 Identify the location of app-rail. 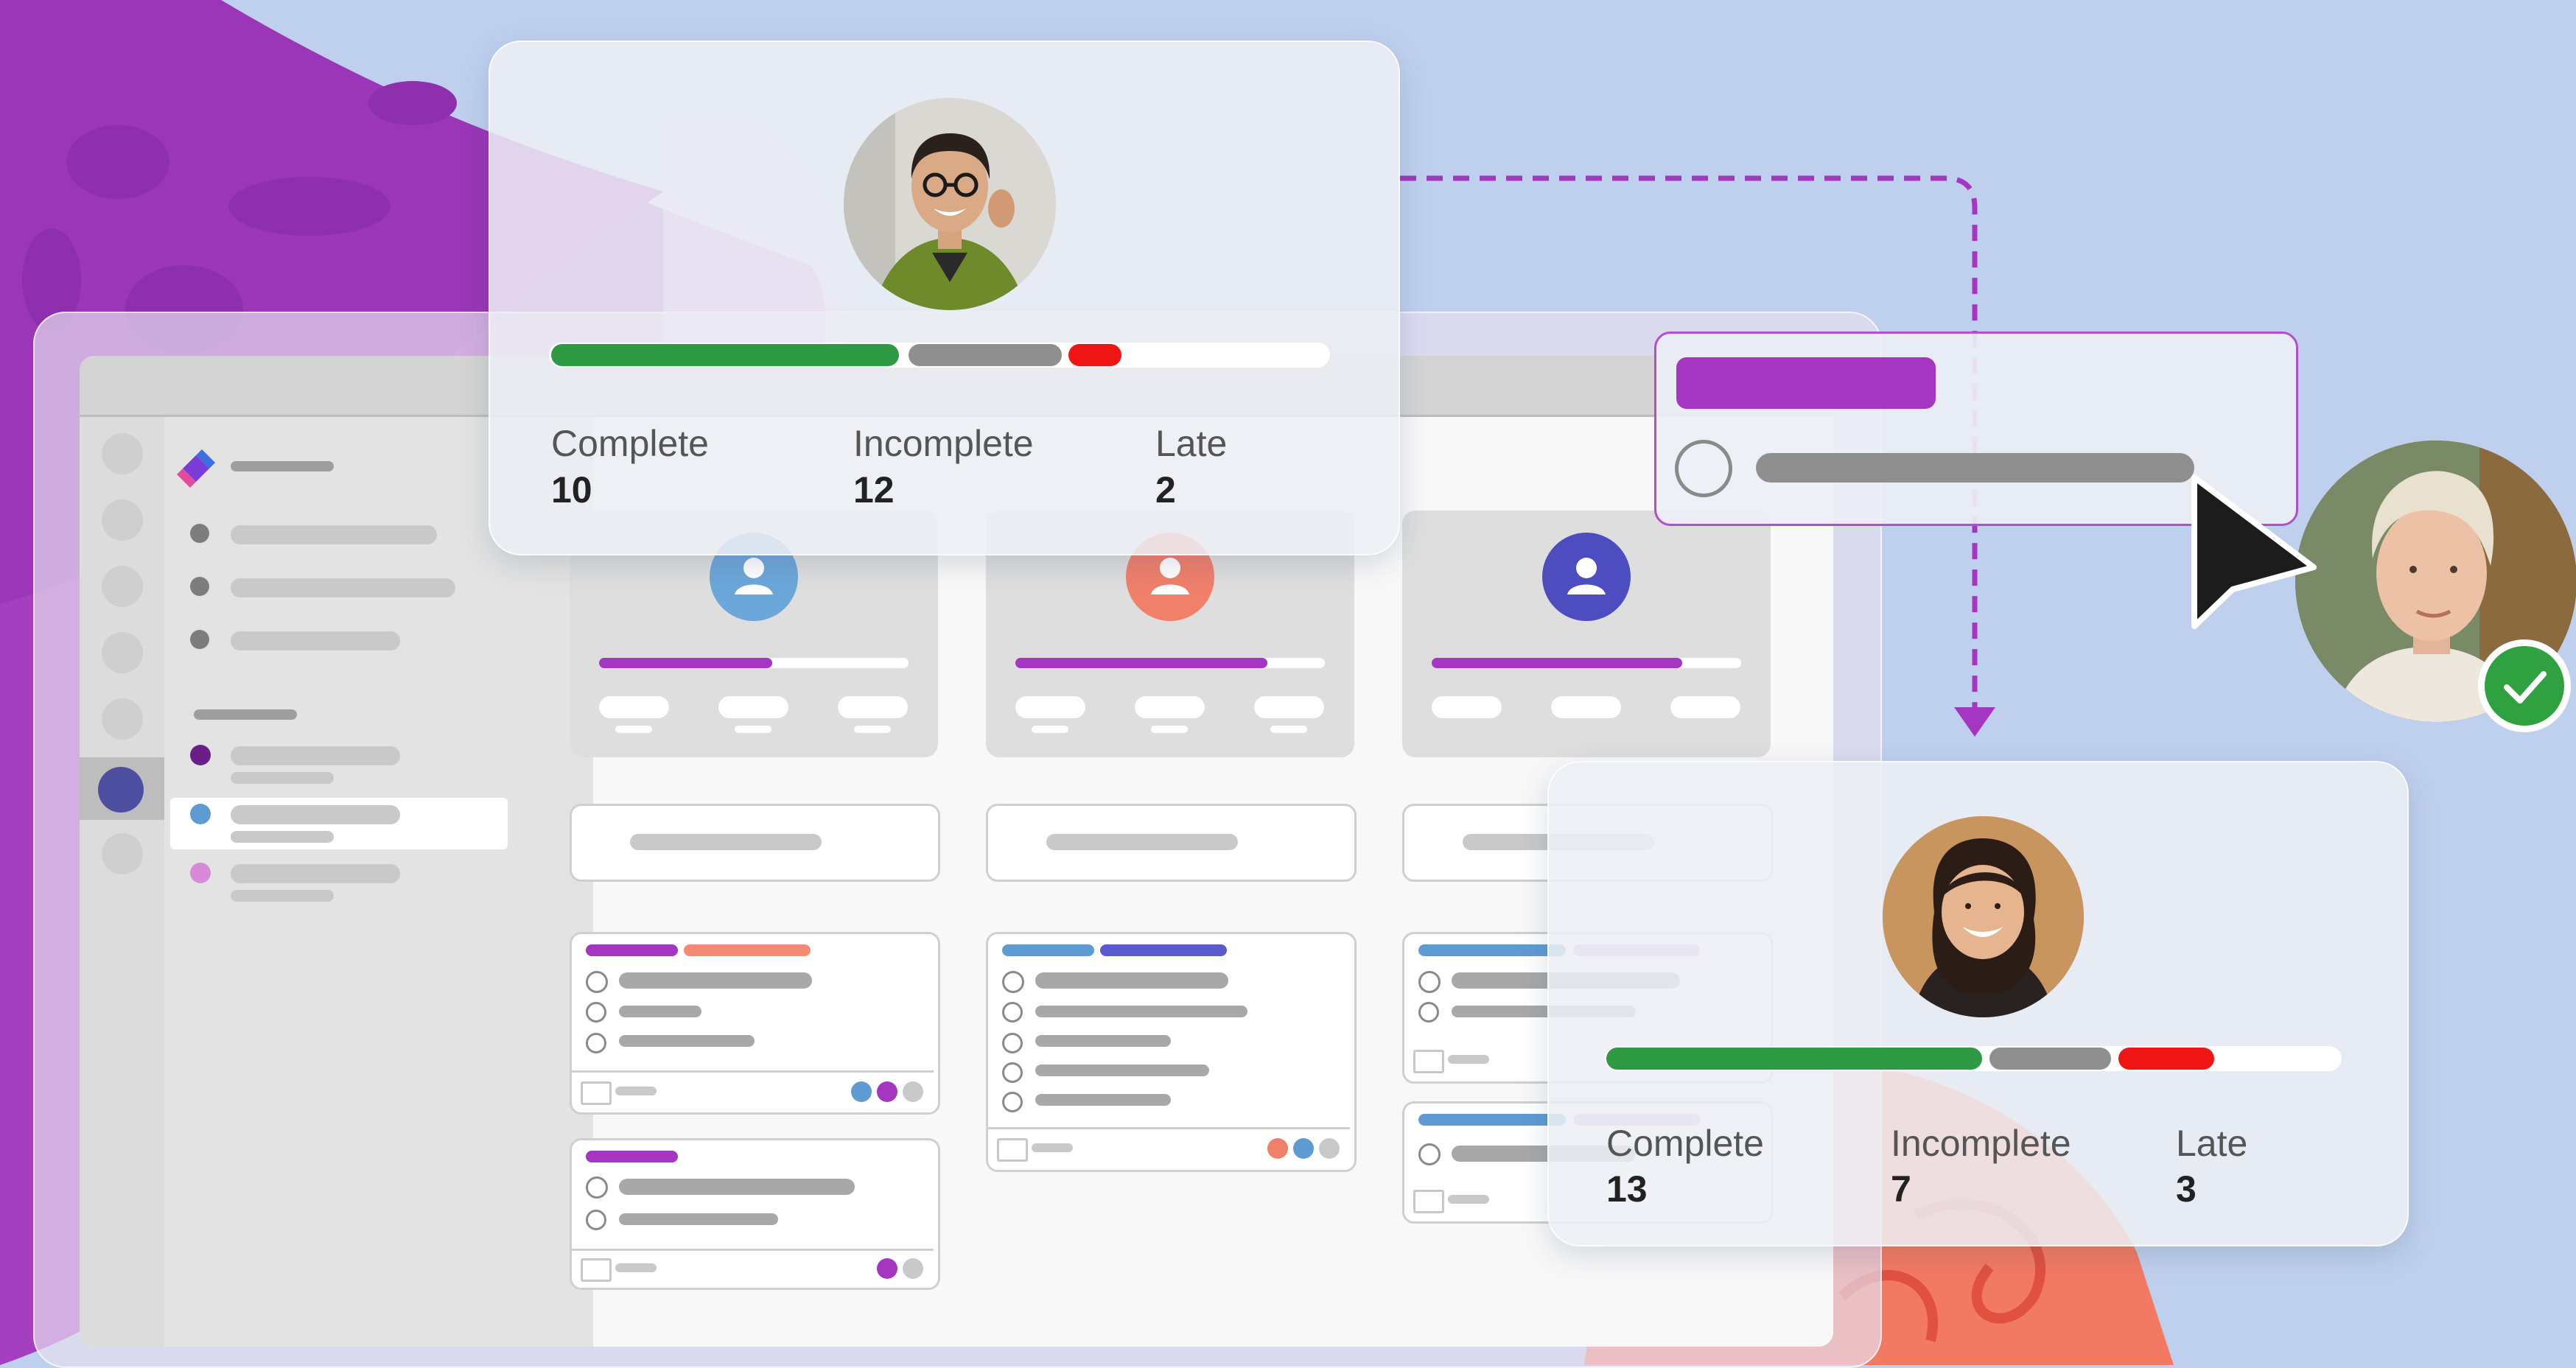
(122, 882).